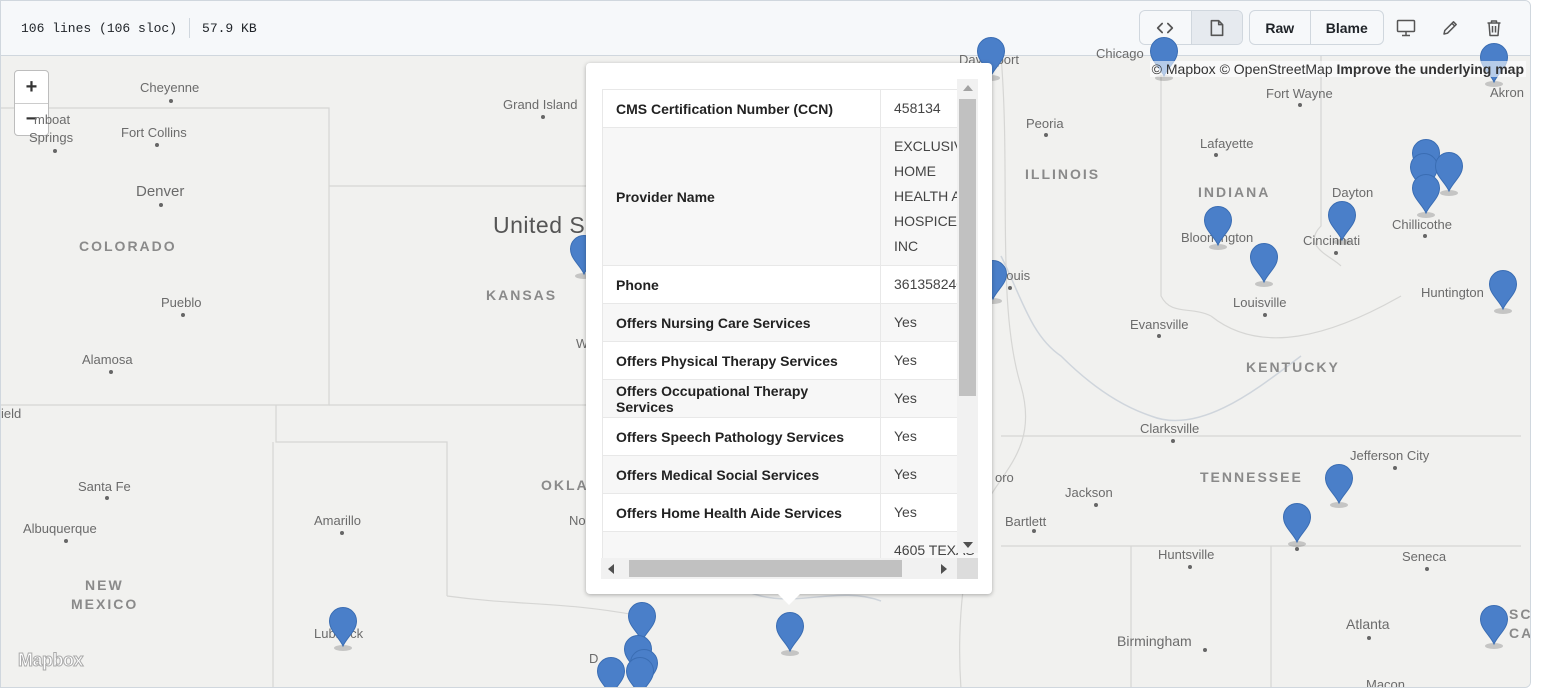  What do you see at coordinates (128, 246) in the screenshot?
I see `map-label: COLORADO` at bounding box center [128, 246].